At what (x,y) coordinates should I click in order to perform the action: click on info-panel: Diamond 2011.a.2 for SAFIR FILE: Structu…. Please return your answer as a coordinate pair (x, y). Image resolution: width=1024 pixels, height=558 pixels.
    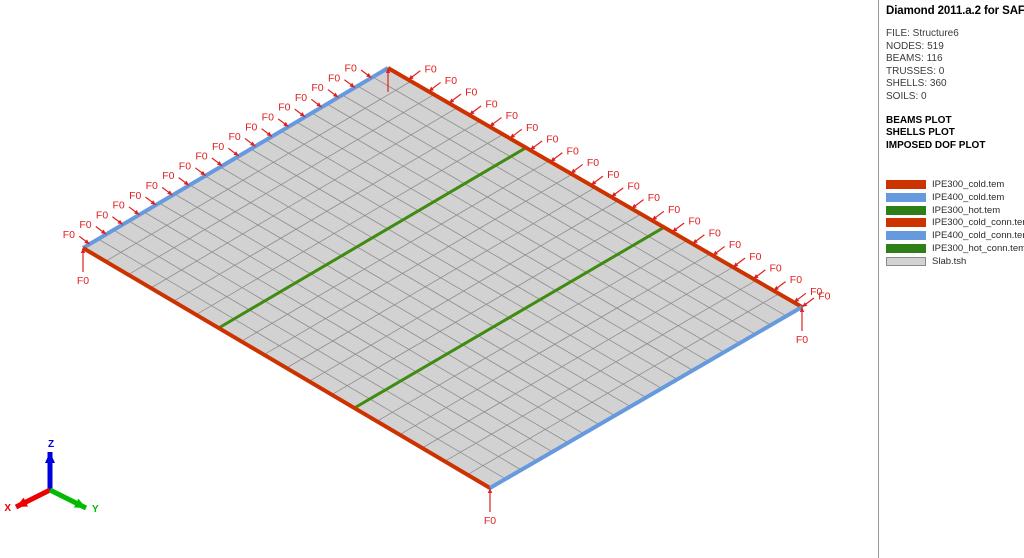
    Looking at the image, I should click on (951, 279).